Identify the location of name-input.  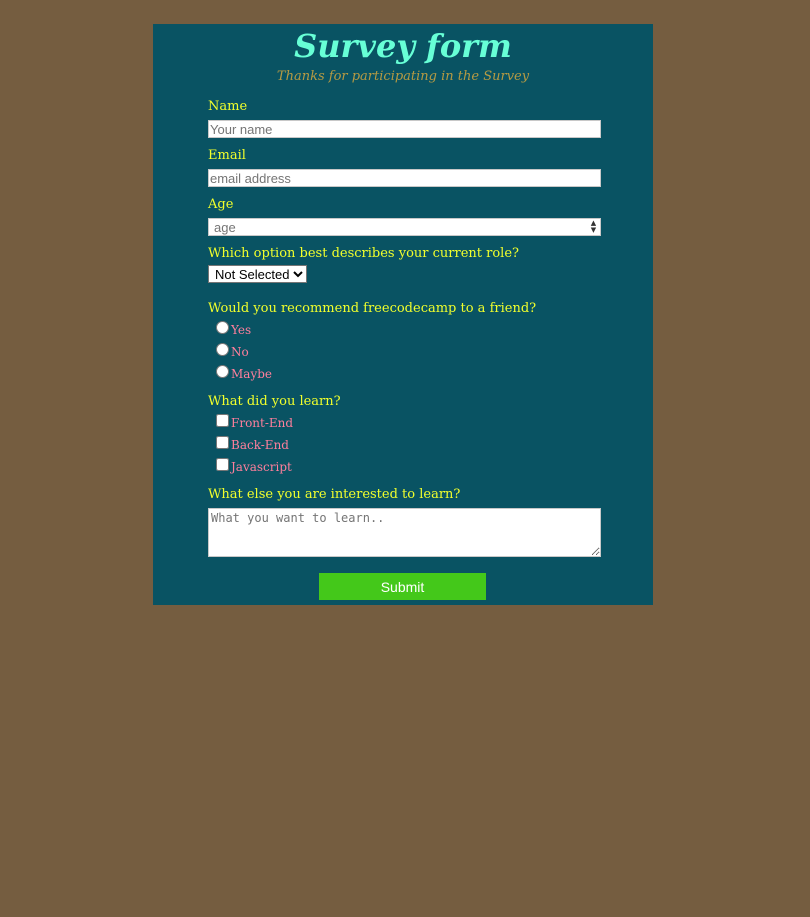
(404, 129).